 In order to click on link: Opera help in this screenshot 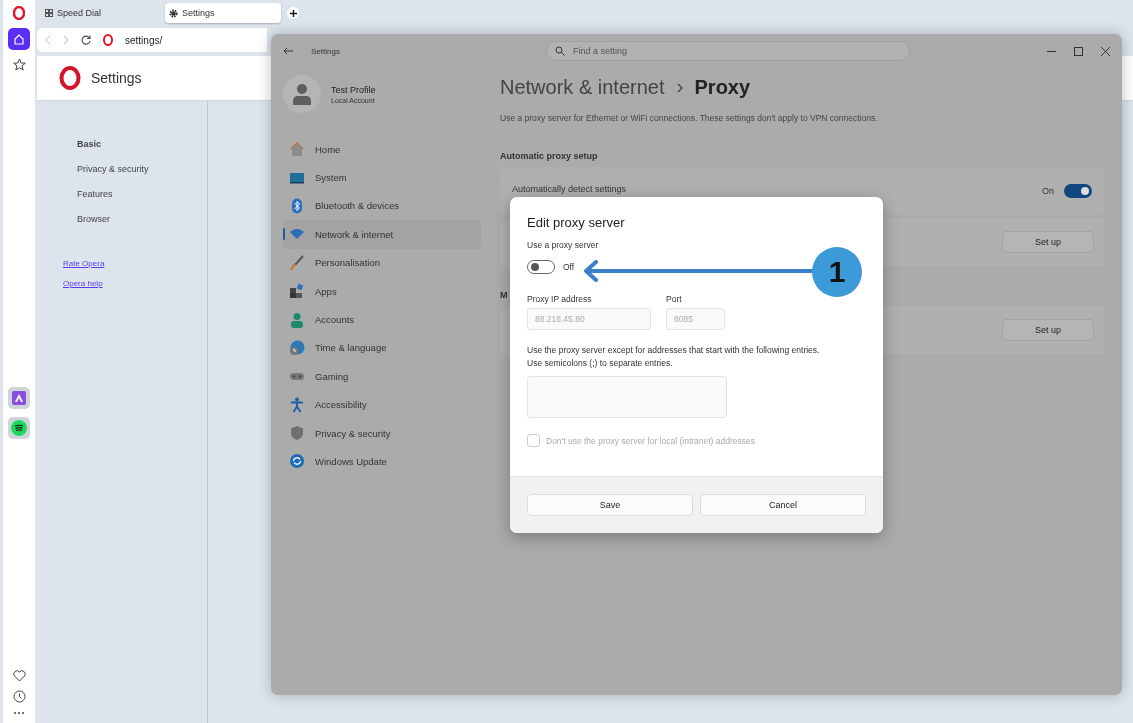, I will do `click(135, 283)`.